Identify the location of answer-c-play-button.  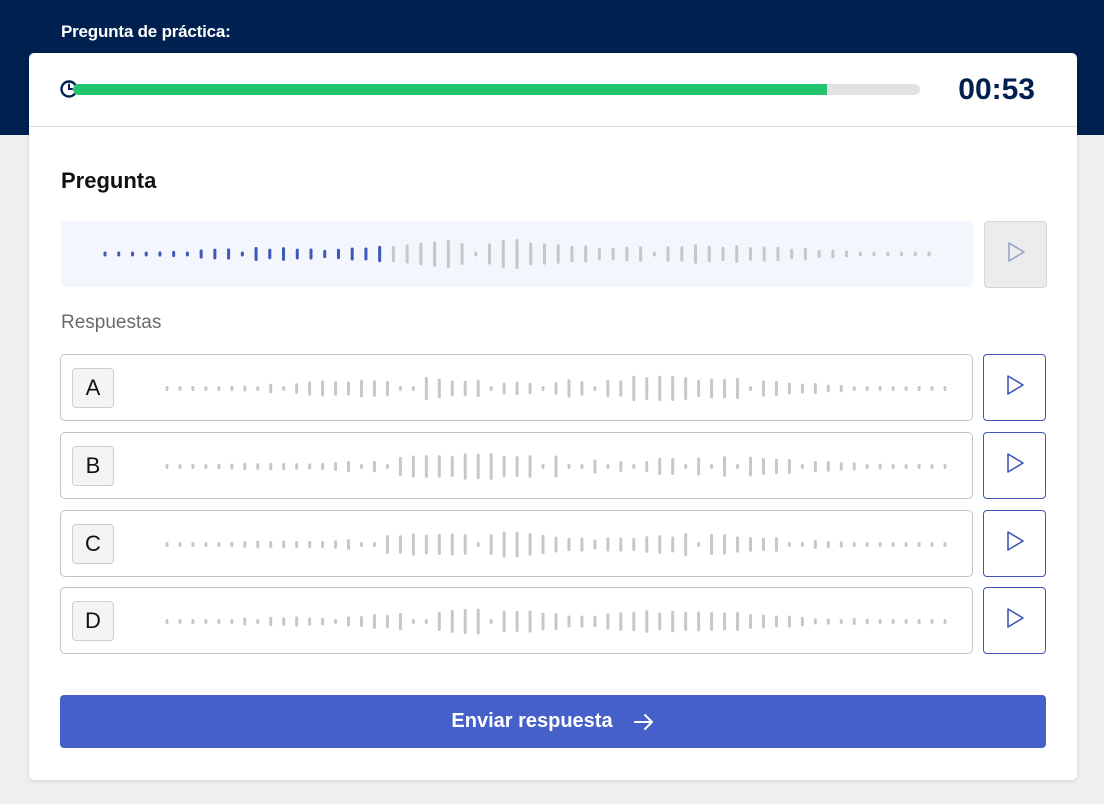
(1014, 543).